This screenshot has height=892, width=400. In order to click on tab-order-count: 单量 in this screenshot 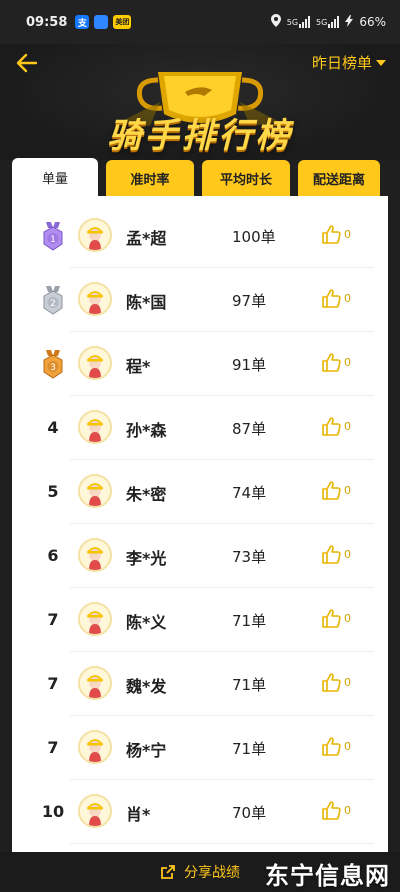, I will do `click(55, 177)`.